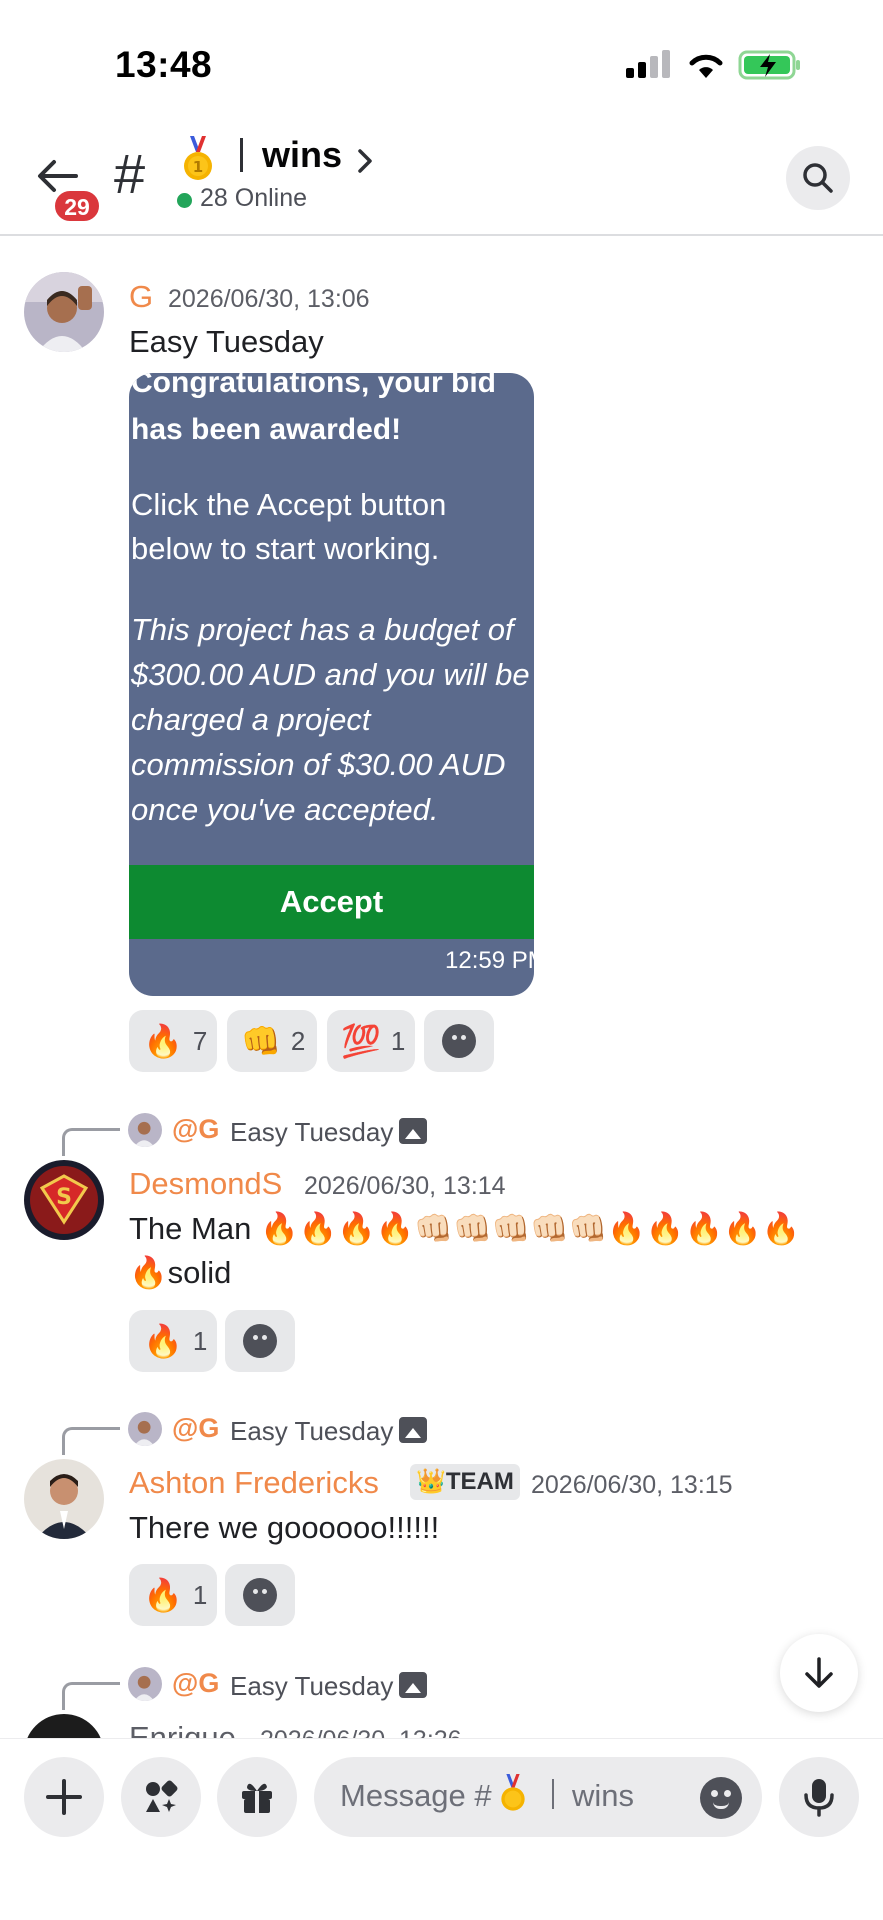 The width and height of the screenshot is (883, 1920). Describe the element at coordinates (284, 1527) in the screenshot. I see `message-text: There we goooooo!!!!!!` at that location.